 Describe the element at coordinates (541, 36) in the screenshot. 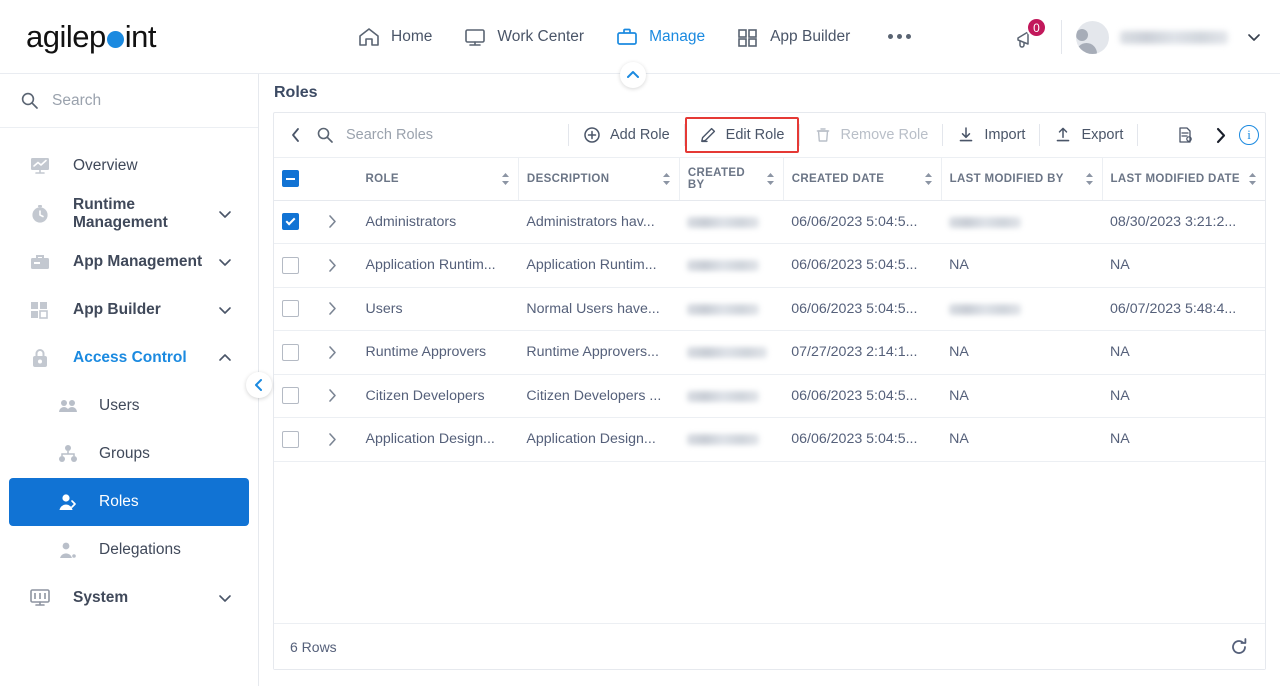

I see `nav-label-work-center: Work Center` at that location.